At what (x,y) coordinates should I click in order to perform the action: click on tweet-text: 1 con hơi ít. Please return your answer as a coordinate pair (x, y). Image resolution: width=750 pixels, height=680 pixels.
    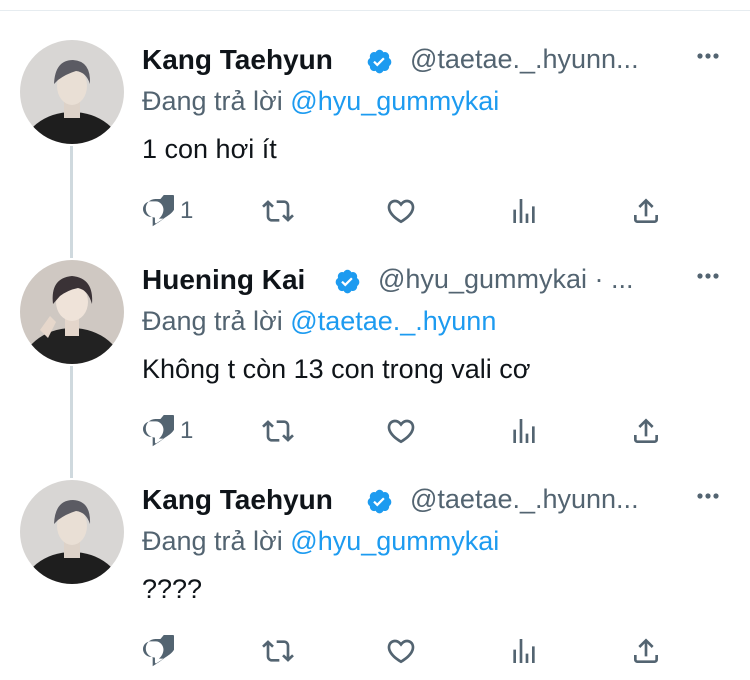
    Looking at the image, I should click on (209, 149).